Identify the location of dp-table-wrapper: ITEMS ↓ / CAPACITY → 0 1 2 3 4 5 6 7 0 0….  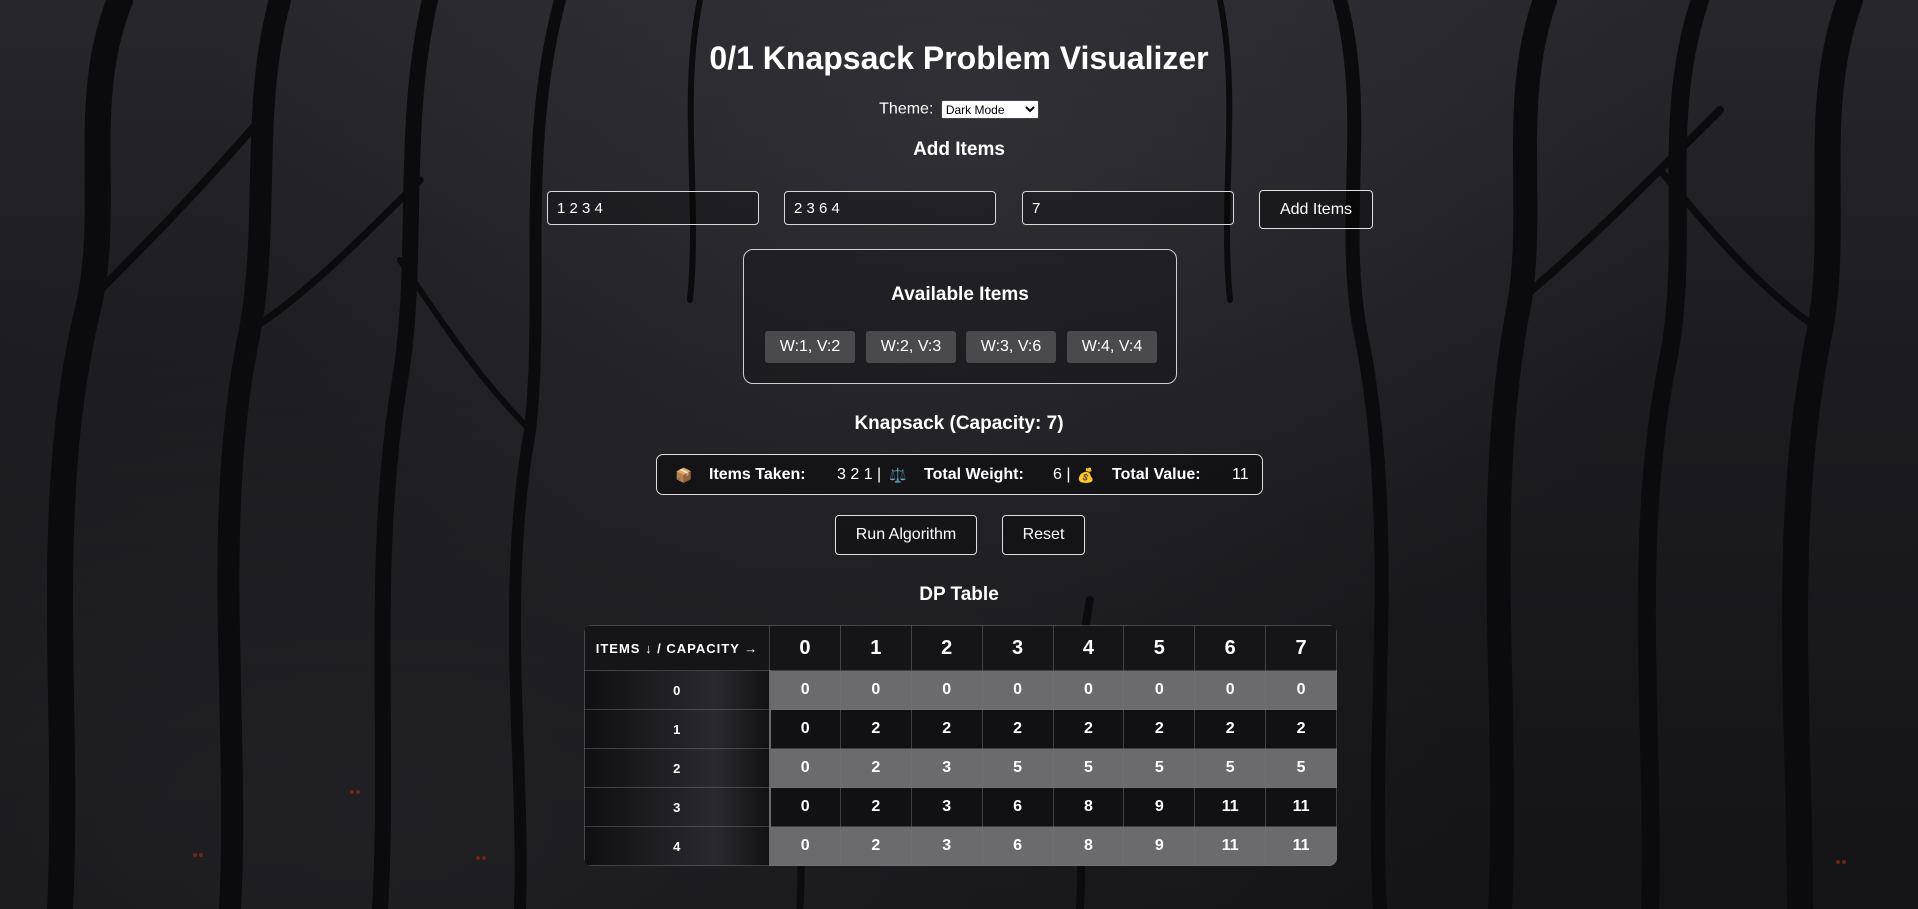
(960, 745).